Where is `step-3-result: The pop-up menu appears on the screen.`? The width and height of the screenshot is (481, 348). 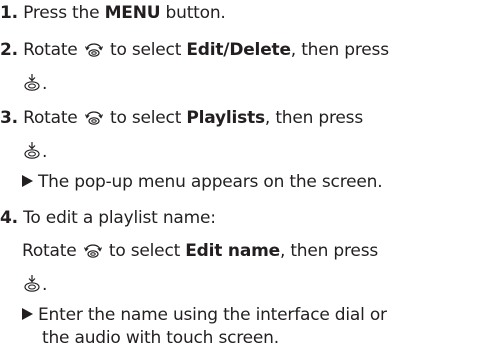 step-3-result: The pop-up menu appears on the screen. is located at coordinates (202, 182).